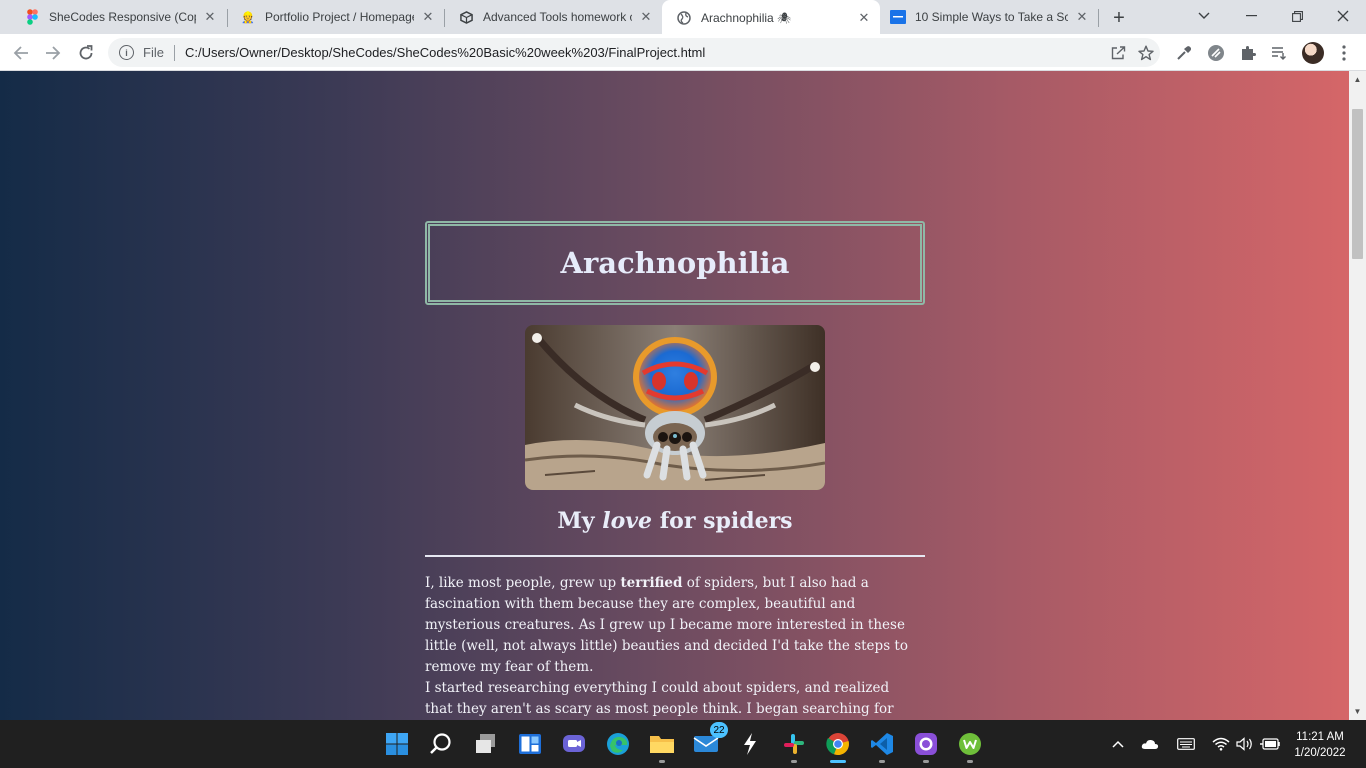  I want to click on title-box: Arachnophilia, so click(675, 263).